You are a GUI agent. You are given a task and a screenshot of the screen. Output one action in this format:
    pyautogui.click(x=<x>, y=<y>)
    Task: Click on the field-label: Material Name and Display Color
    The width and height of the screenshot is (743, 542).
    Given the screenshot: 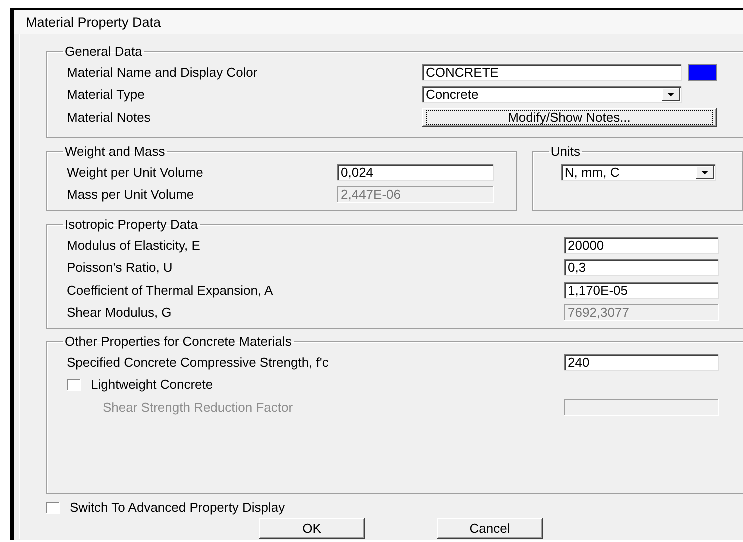 What is the action you would take?
    pyautogui.click(x=163, y=72)
    